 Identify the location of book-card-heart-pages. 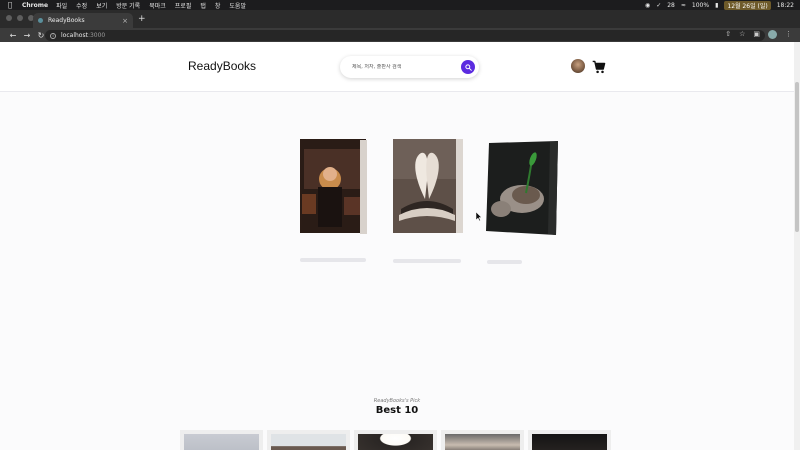
(428, 187).